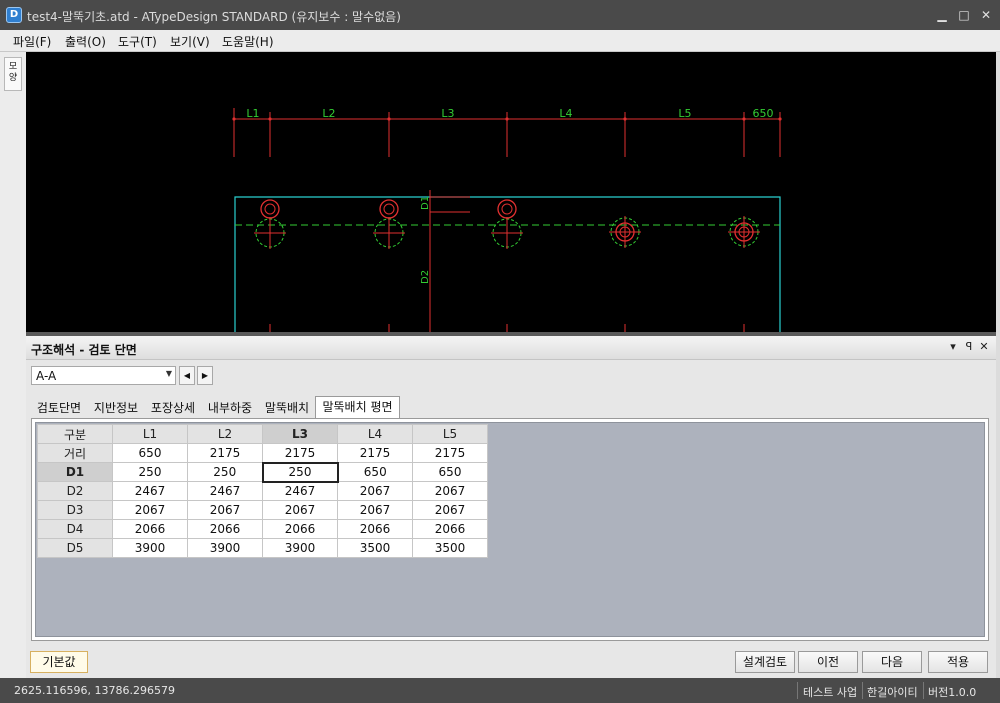 This screenshot has width=1000, height=703. Describe the element at coordinates (85, 41) in the screenshot. I see `menu-output: 출력(O)` at that location.